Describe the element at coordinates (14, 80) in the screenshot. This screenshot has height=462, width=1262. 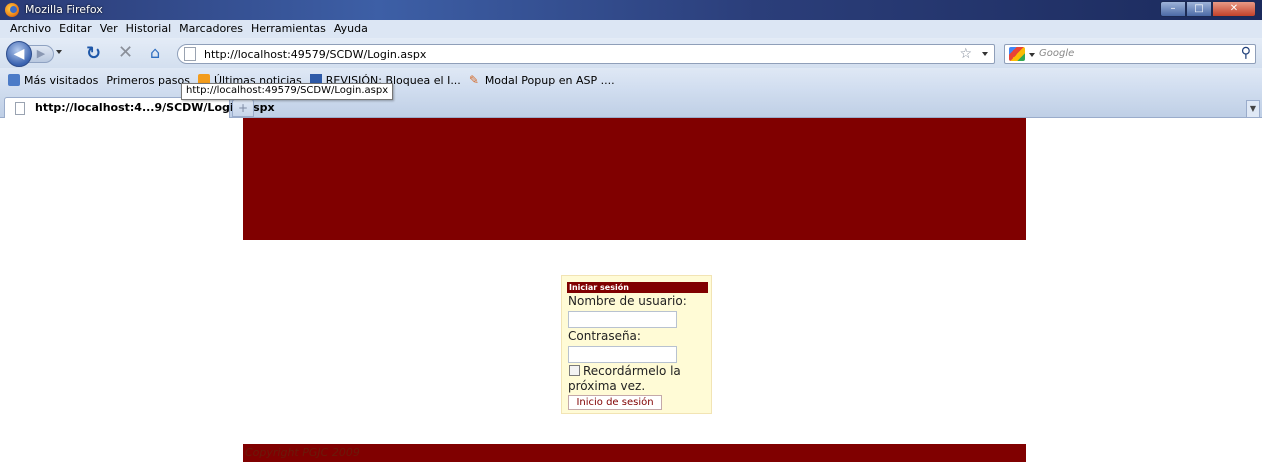
I see `visited-icon` at that location.